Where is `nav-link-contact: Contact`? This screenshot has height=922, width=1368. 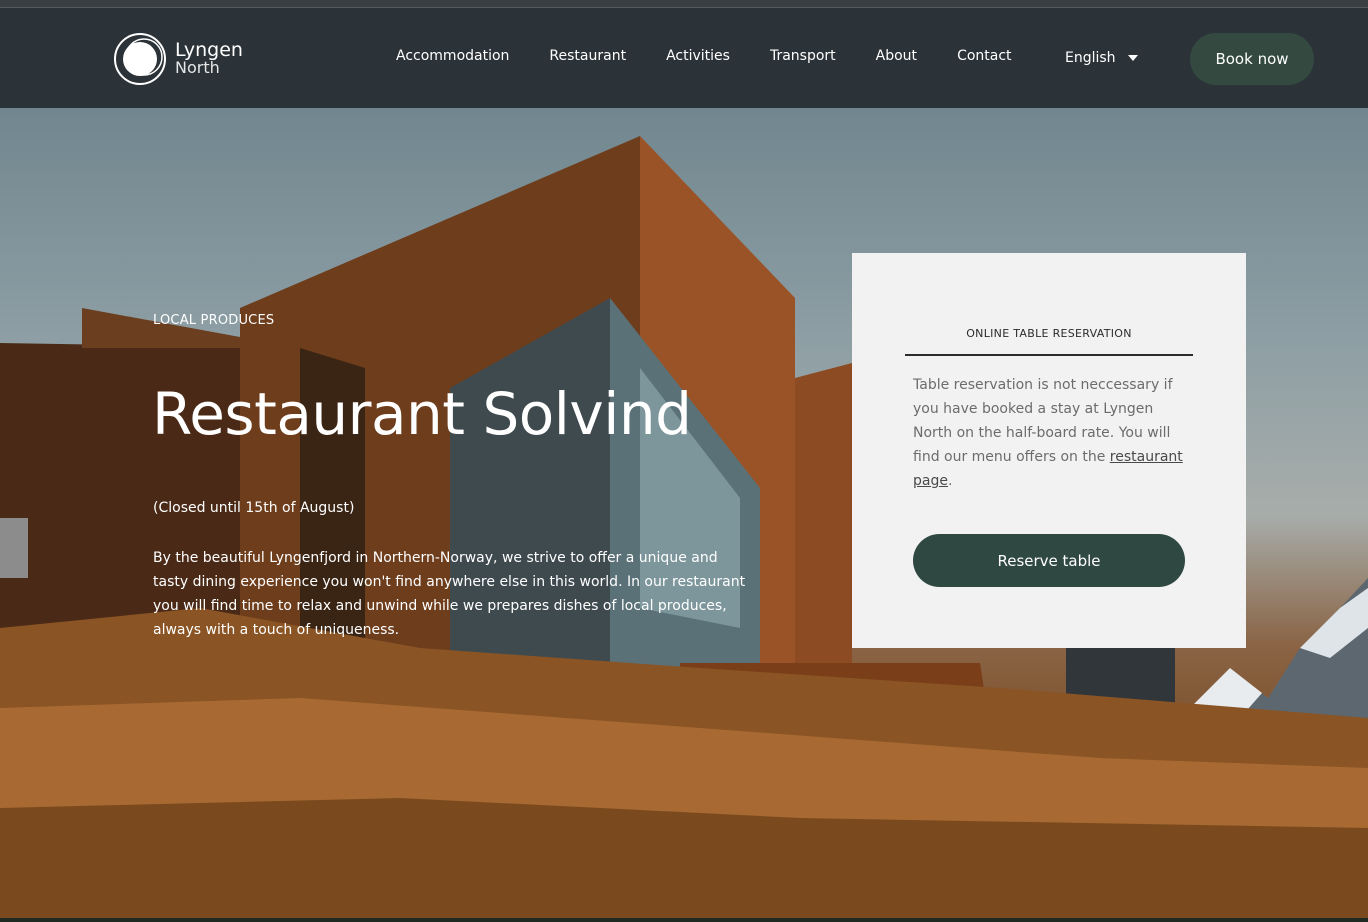
nav-link-contact: Contact is located at coordinates (984, 58).